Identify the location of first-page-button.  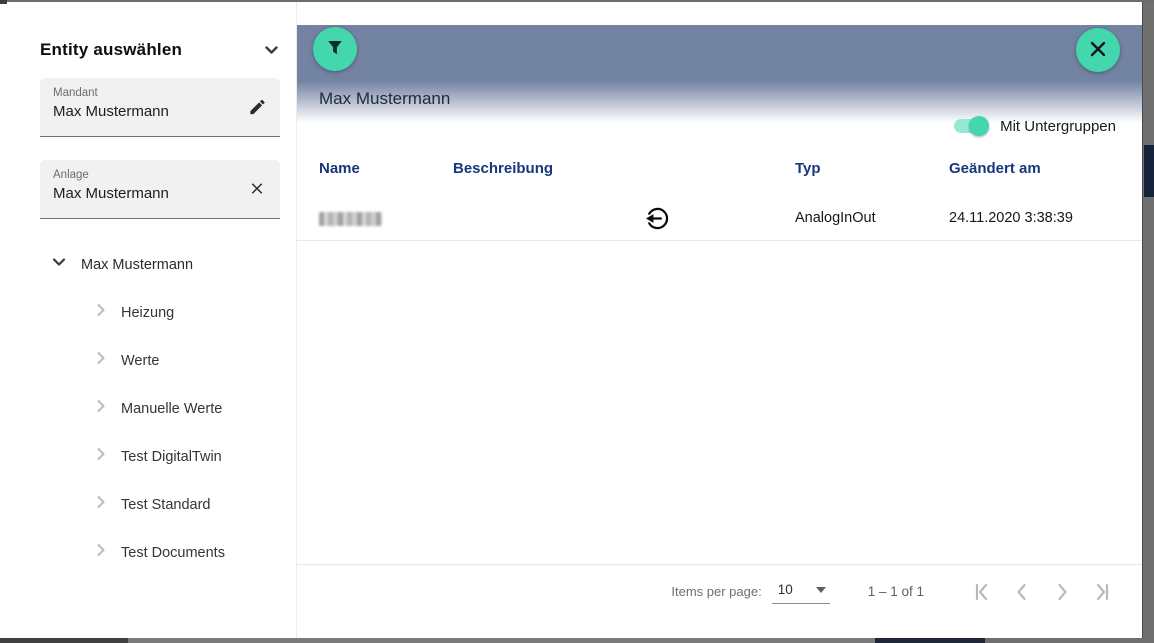
(982, 592).